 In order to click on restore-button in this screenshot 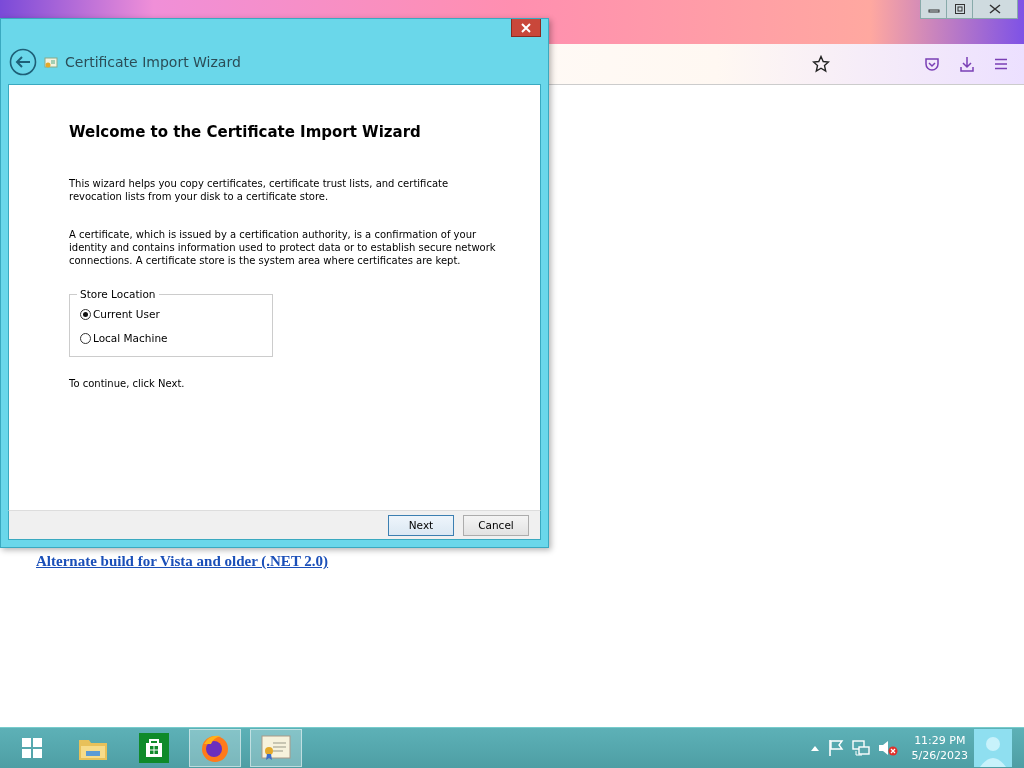, I will do `click(960, 9)`.